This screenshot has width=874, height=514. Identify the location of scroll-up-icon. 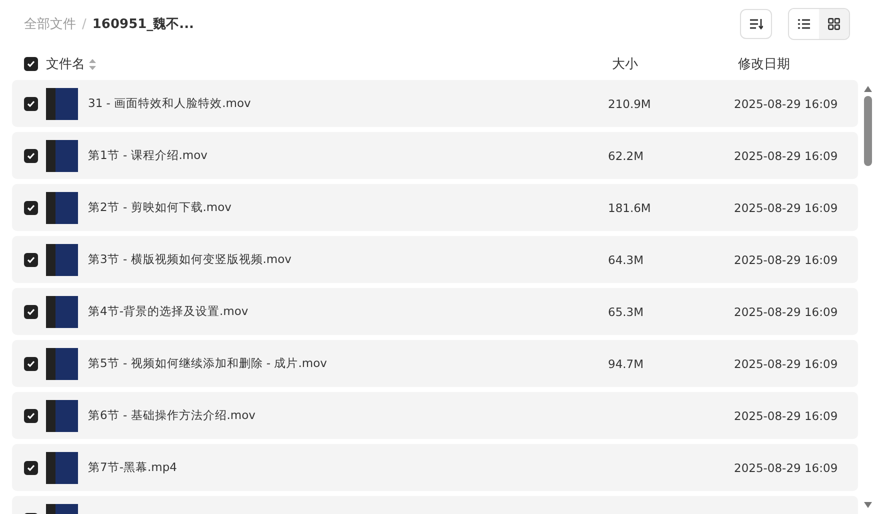
(868, 89).